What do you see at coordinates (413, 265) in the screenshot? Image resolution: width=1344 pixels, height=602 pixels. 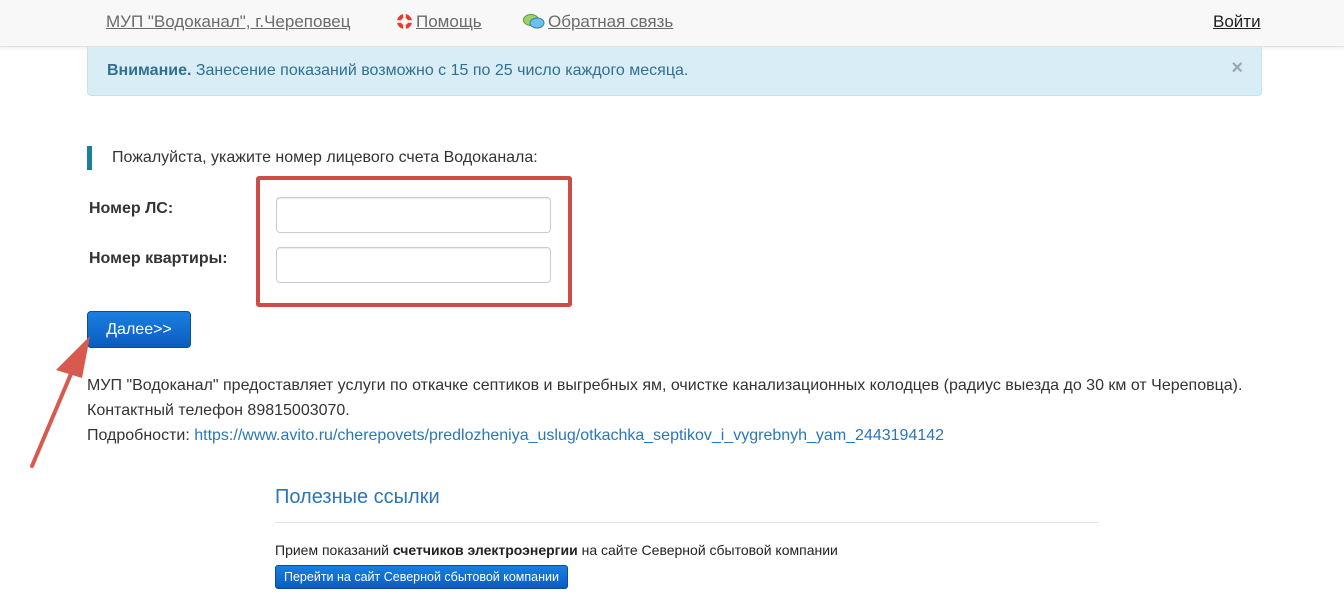 I see `apartment-number-input` at bounding box center [413, 265].